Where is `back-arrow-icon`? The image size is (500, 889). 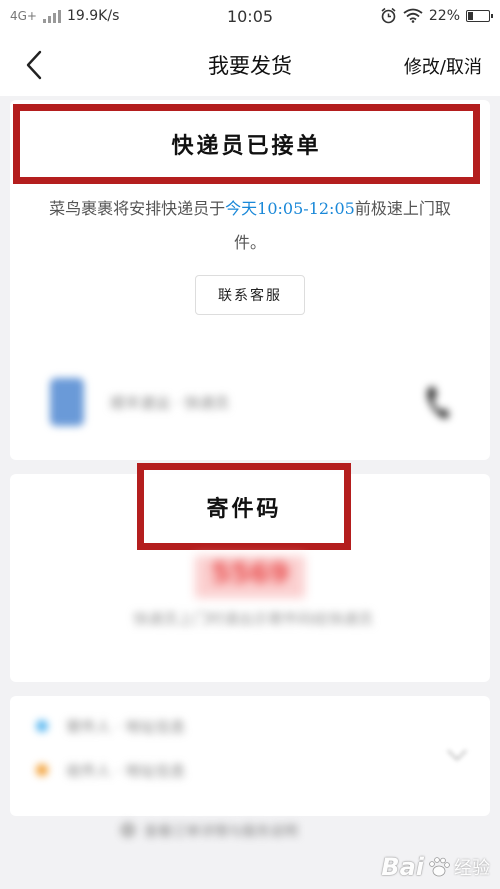
back-arrow-icon is located at coordinates (35, 65).